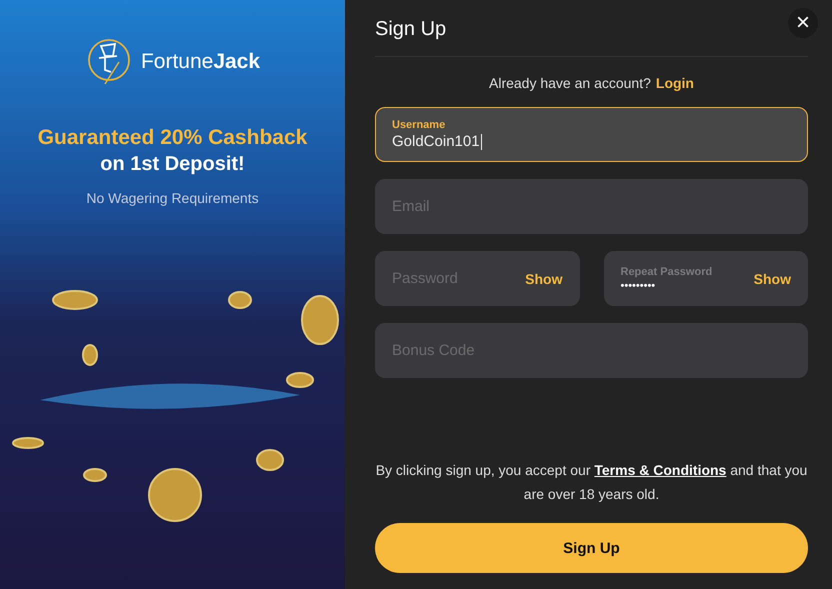 The height and width of the screenshot is (589, 832). I want to click on terms-text: By clicking sign up, you accept our Terms & Conditions and that you are over 18 years old., so click(591, 482).